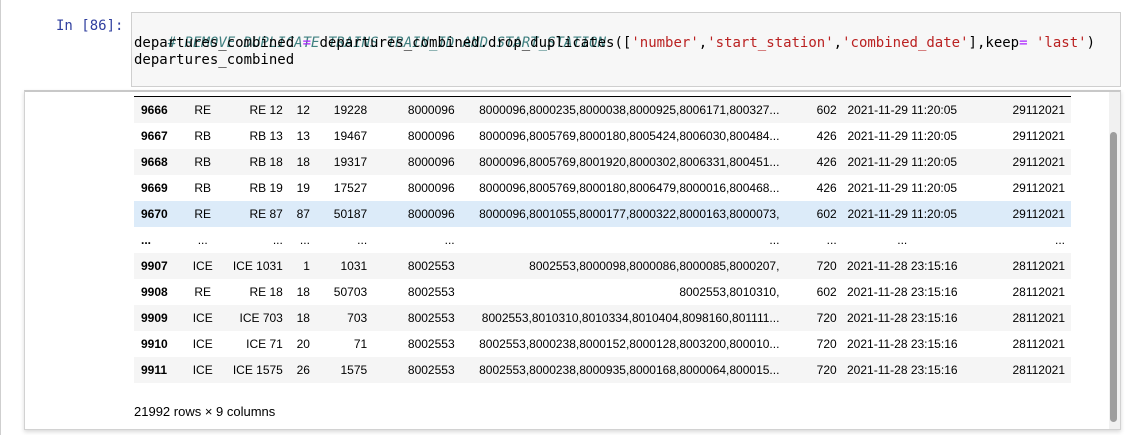  Describe the element at coordinates (338, 162) in the screenshot. I see `cell-train-id: 19317` at that location.